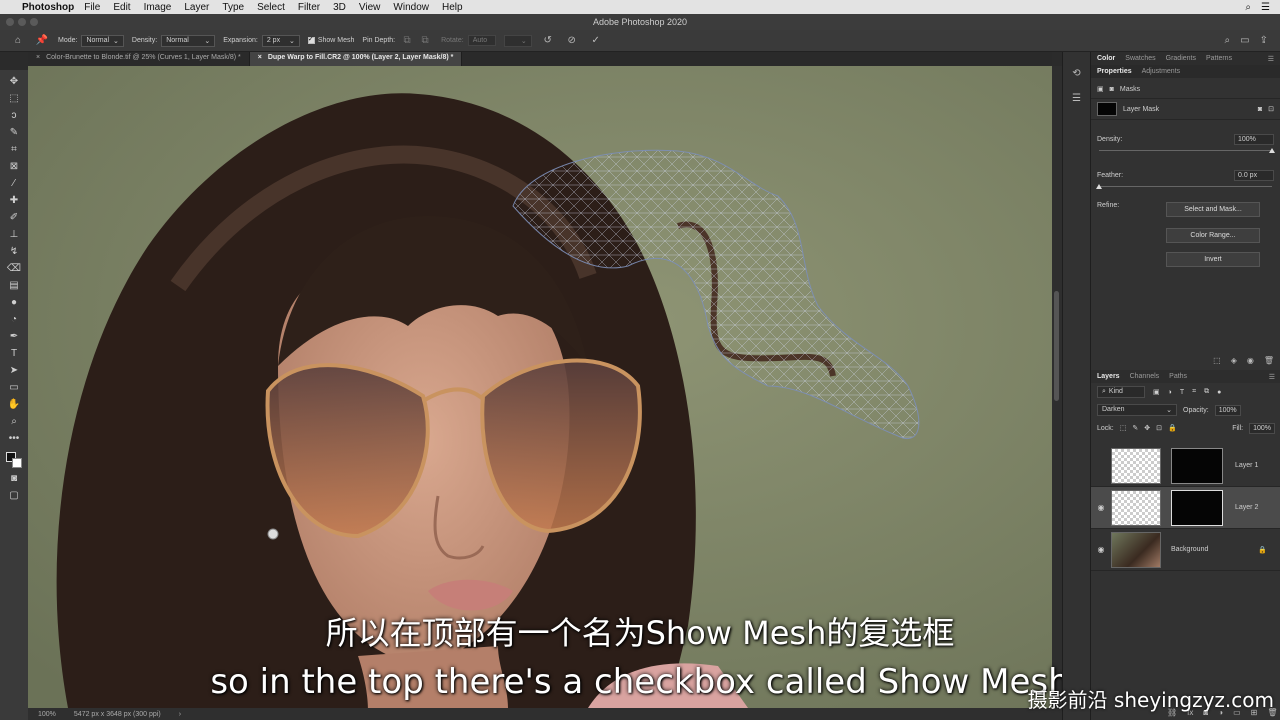  Describe the element at coordinates (1159, 428) in the screenshot. I see `lock-artboard-icon: ⊡` at that location.